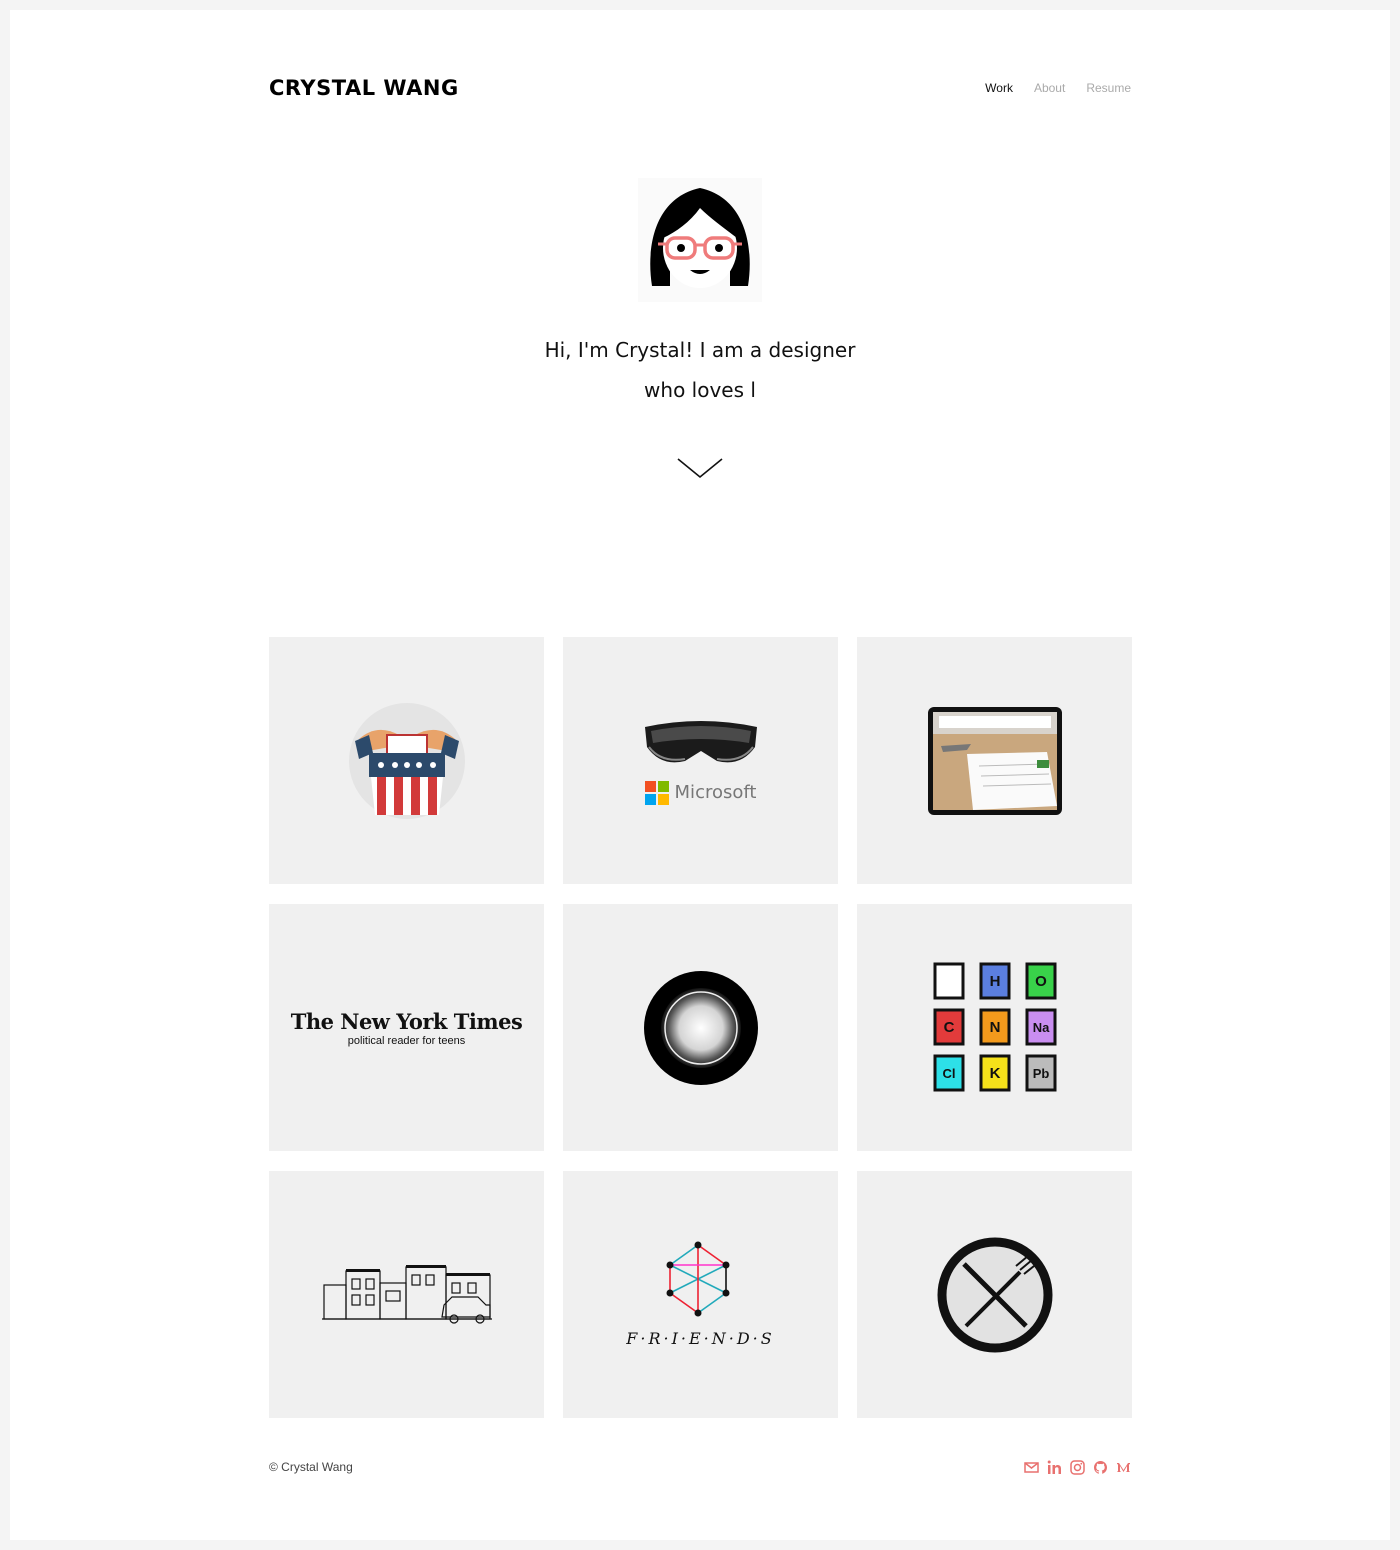 The height and width of the screenshot is (1550, 1400). What do you see at coordinates (700, 88) in the screenshot?
I see `header: CRYSTAL WANG Work About Resume` at bounding box center [700, 88].